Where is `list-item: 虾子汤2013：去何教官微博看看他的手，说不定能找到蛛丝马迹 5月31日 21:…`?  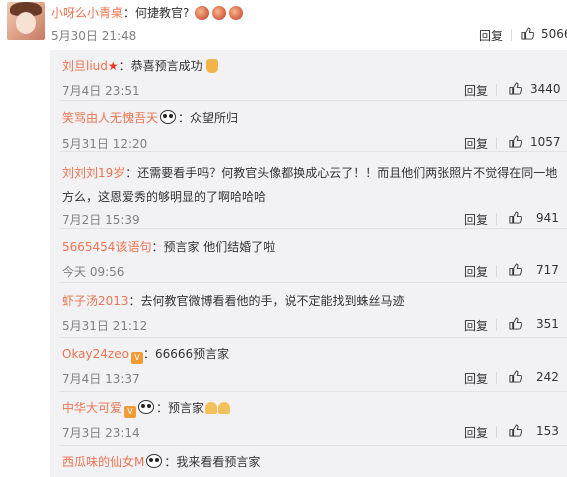
list-item: 虾子汤2013：去何教官微博看看他的手，说不定能找到蛛丝马迹 5月31日 21:… is located at coordinates (308, 310).